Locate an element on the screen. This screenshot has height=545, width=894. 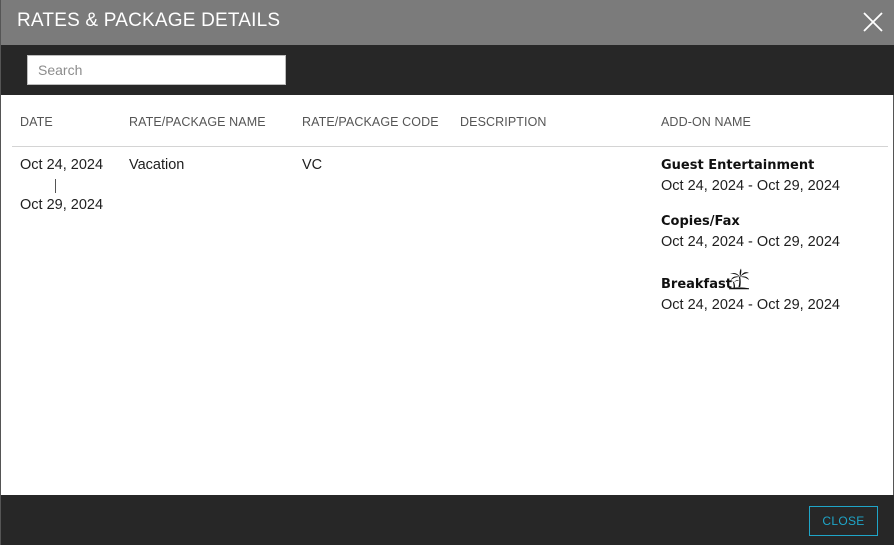
column-header-description: DESCRIPTION is located at coordinates (503, 122).